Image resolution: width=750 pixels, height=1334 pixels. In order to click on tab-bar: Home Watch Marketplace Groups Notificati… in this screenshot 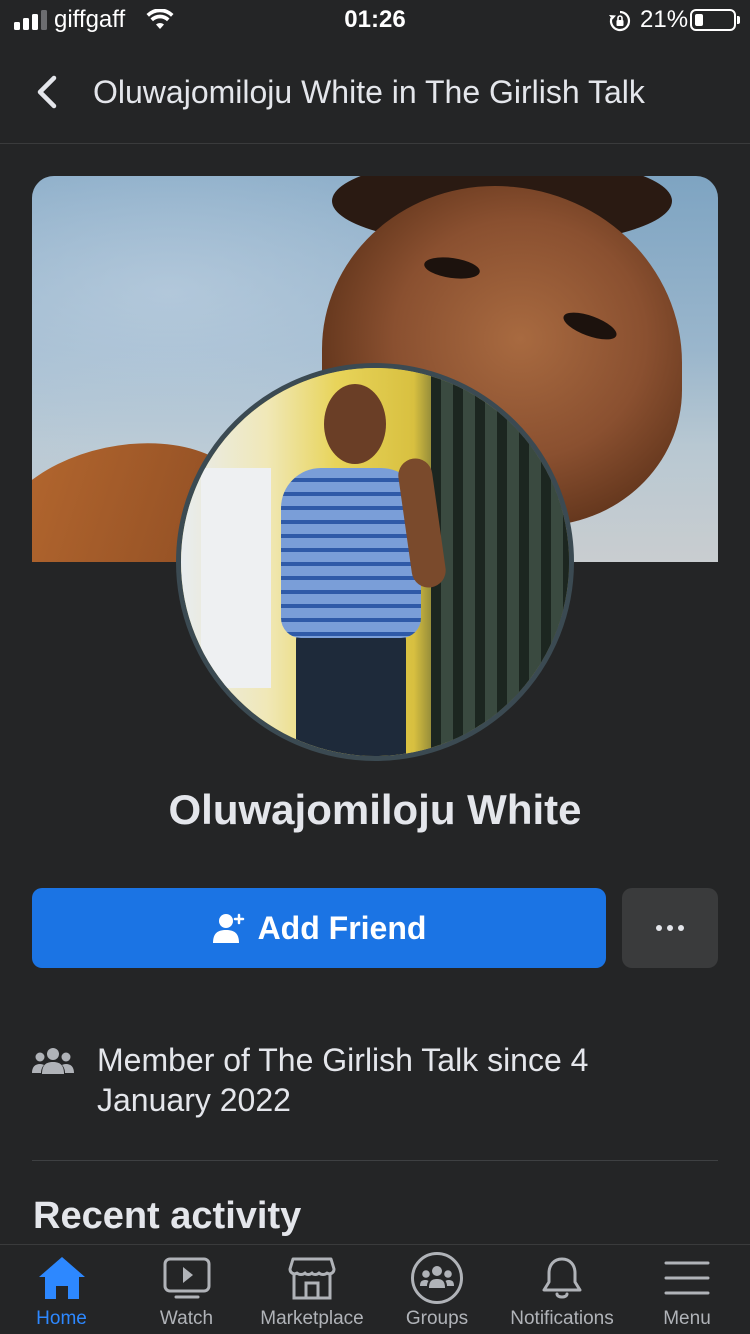, I will do `click(375, 1289)`.